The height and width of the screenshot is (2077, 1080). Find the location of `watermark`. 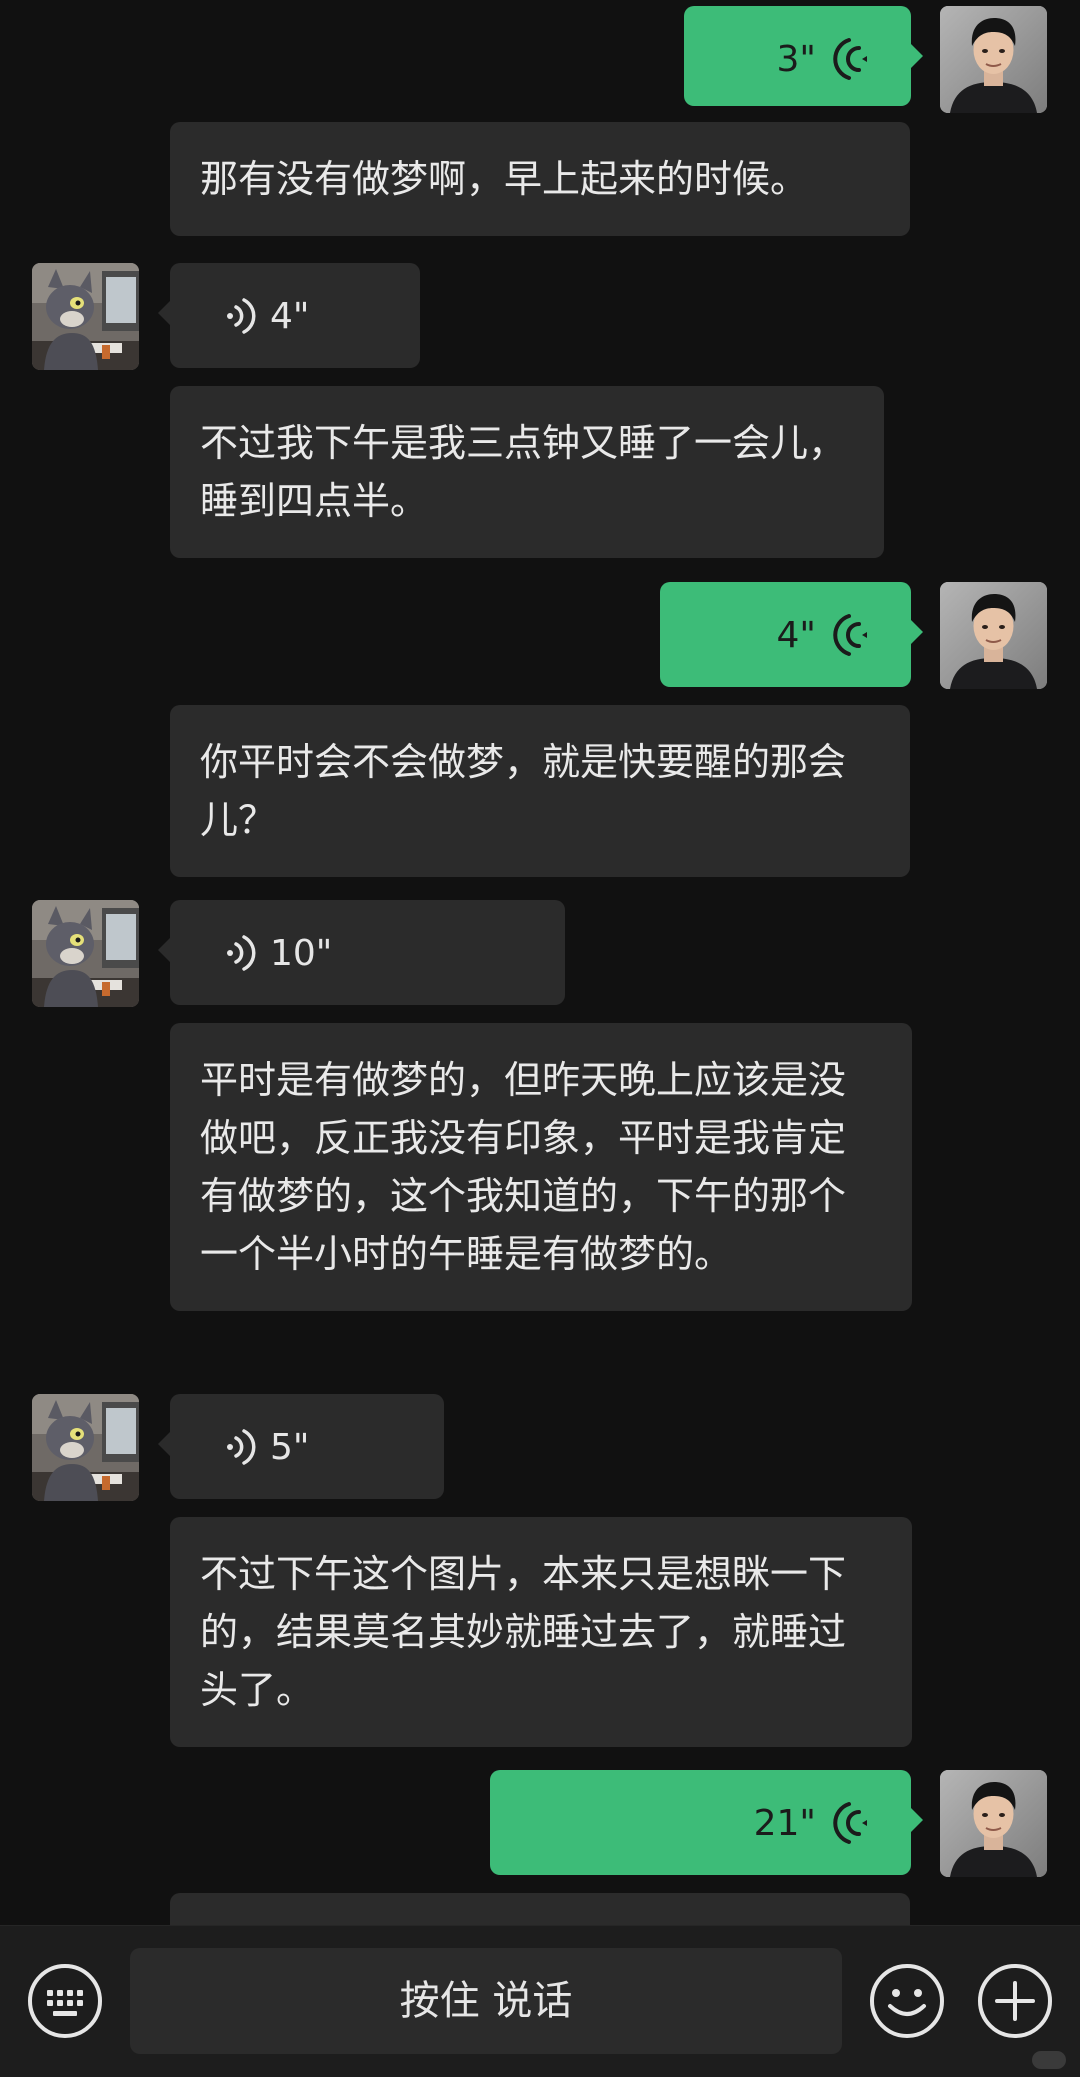

watermark is located at coordinates (1049, 2060).